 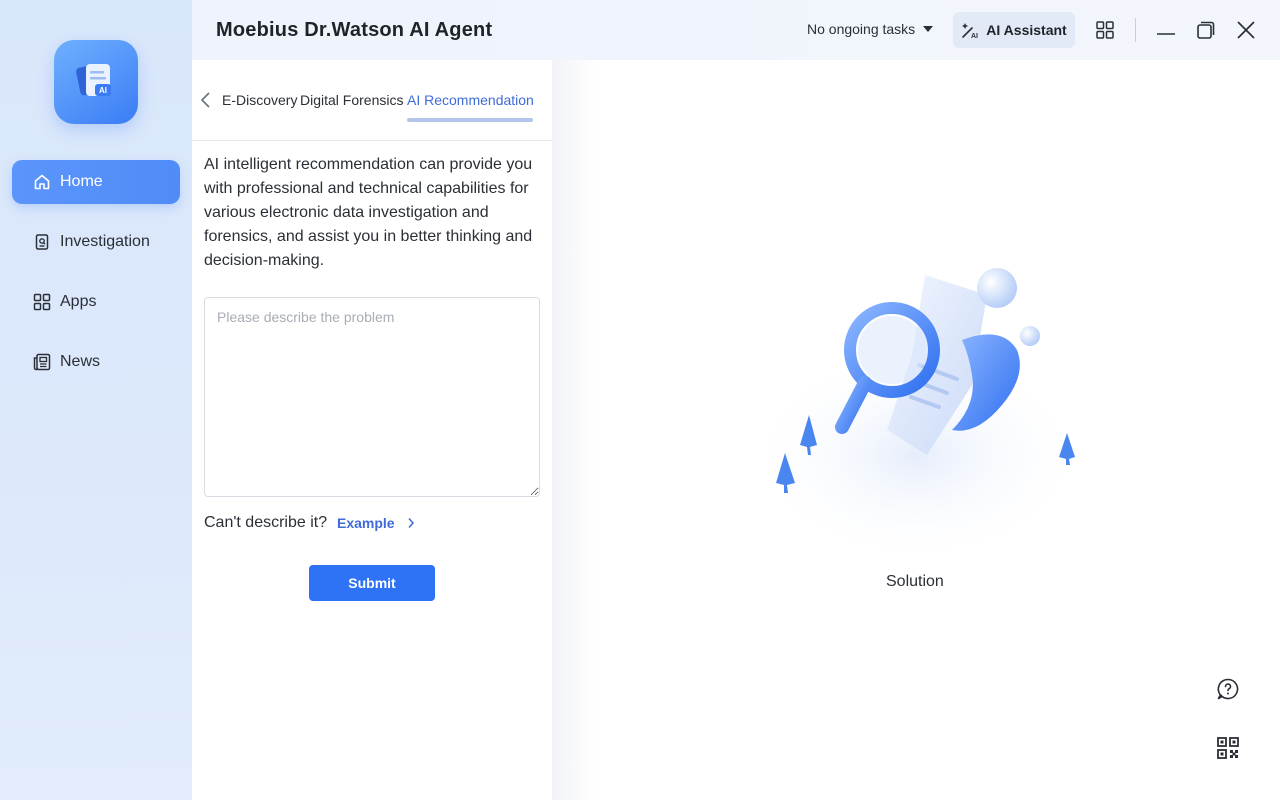 I want to click on document-ai-icon: AI, so click(x=93, y=80).